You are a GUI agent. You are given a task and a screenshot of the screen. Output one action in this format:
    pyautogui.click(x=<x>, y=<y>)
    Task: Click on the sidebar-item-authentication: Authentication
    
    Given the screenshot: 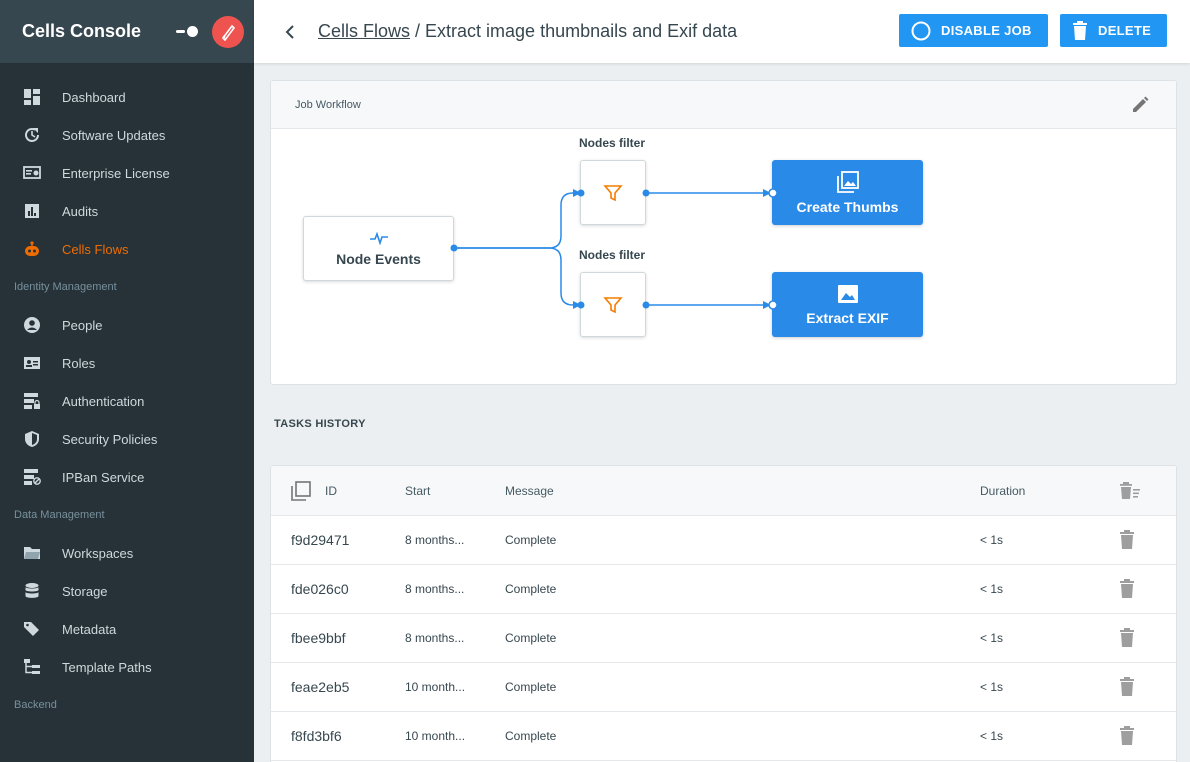 What is the action you would take?
    pyautogui.click(x=127, y=401)
    